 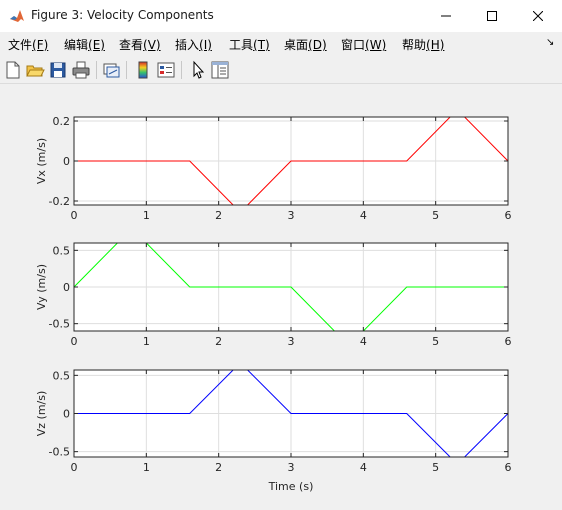 I want to click on menu-desktop-label: 桌面, so click(x=296, y=45).